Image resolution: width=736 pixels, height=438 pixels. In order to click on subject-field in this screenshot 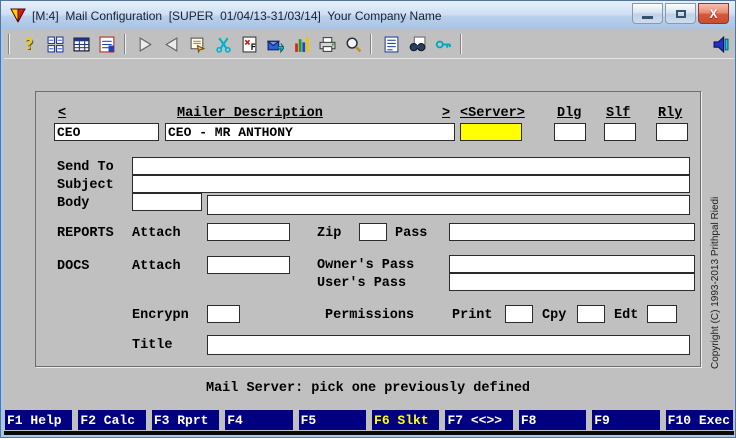, I will do `click(411, 184)`.